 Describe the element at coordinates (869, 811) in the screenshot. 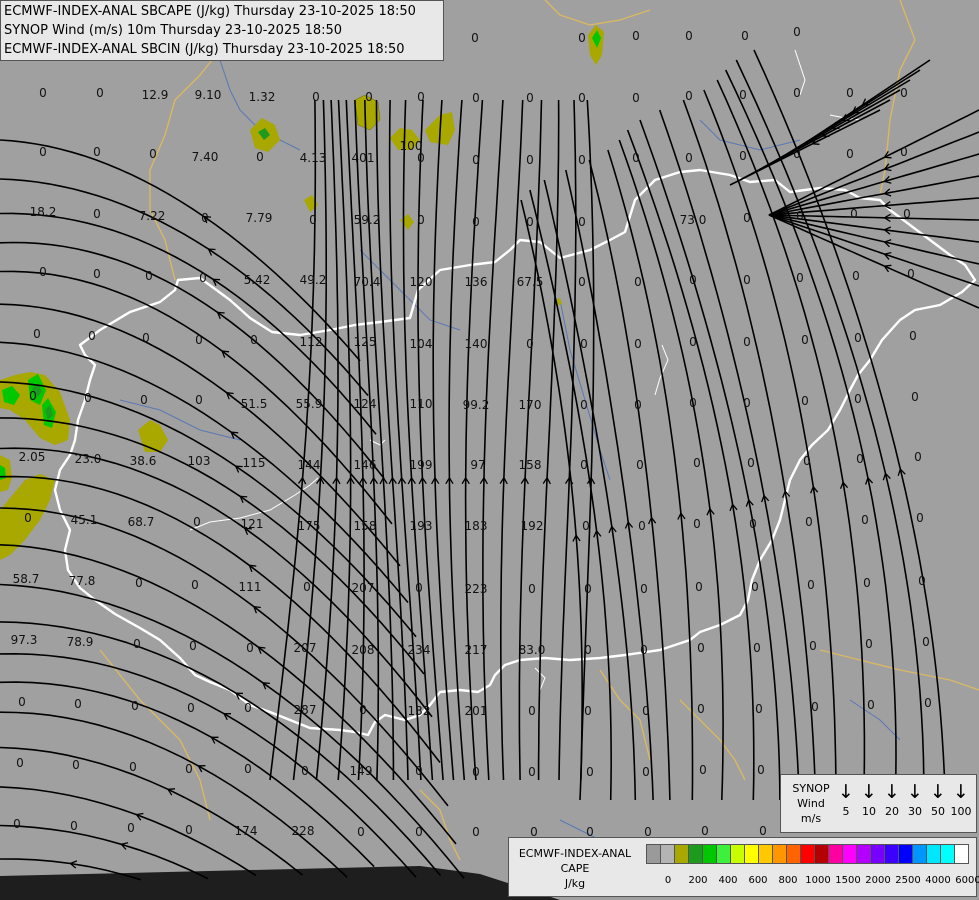

I see `wind-legend-value: 10` at that location.